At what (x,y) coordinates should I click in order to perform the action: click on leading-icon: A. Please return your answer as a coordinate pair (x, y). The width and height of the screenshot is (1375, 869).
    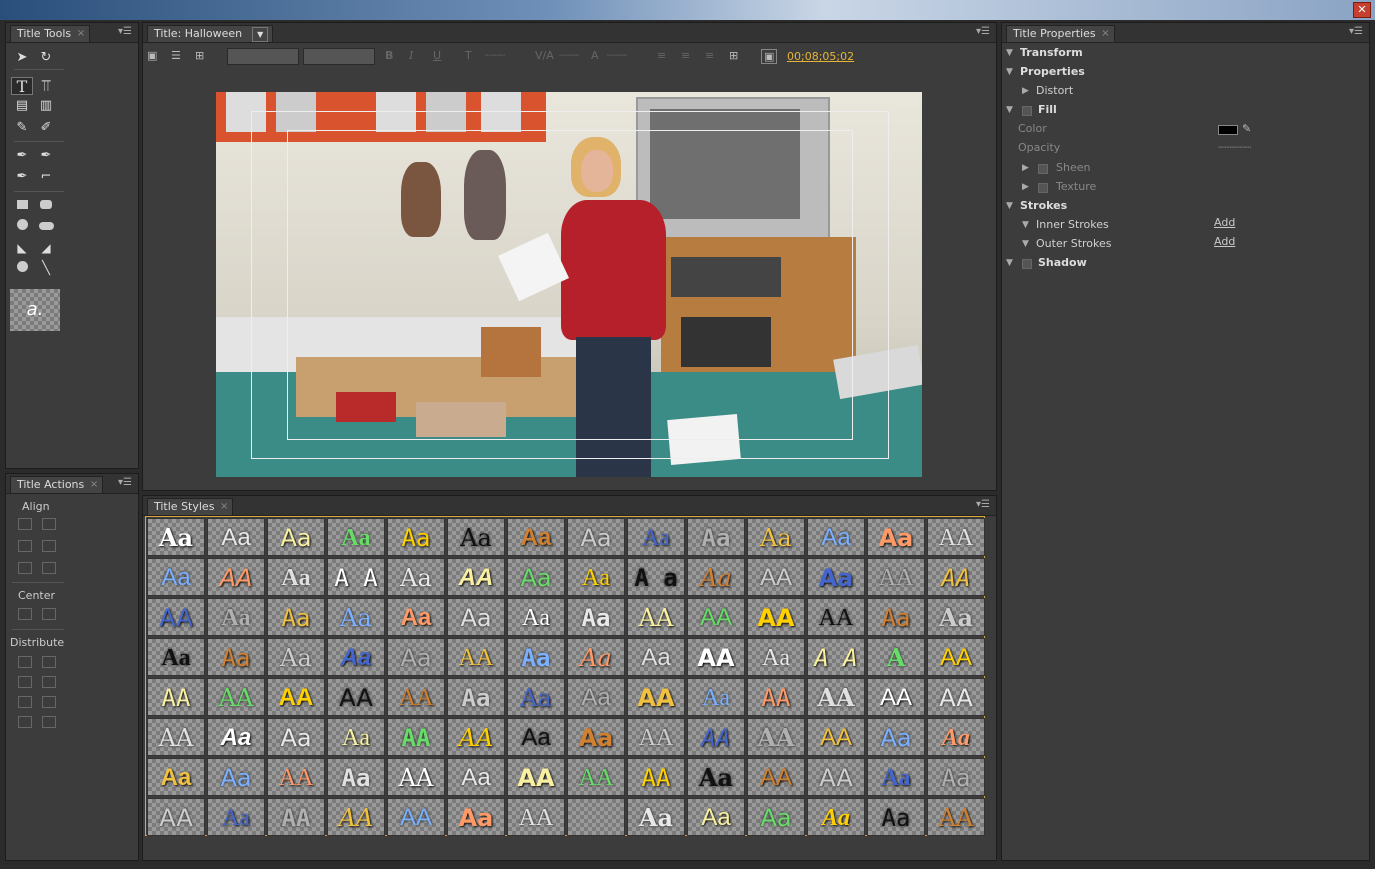
    Looking at the image, I should click on (595, 55).